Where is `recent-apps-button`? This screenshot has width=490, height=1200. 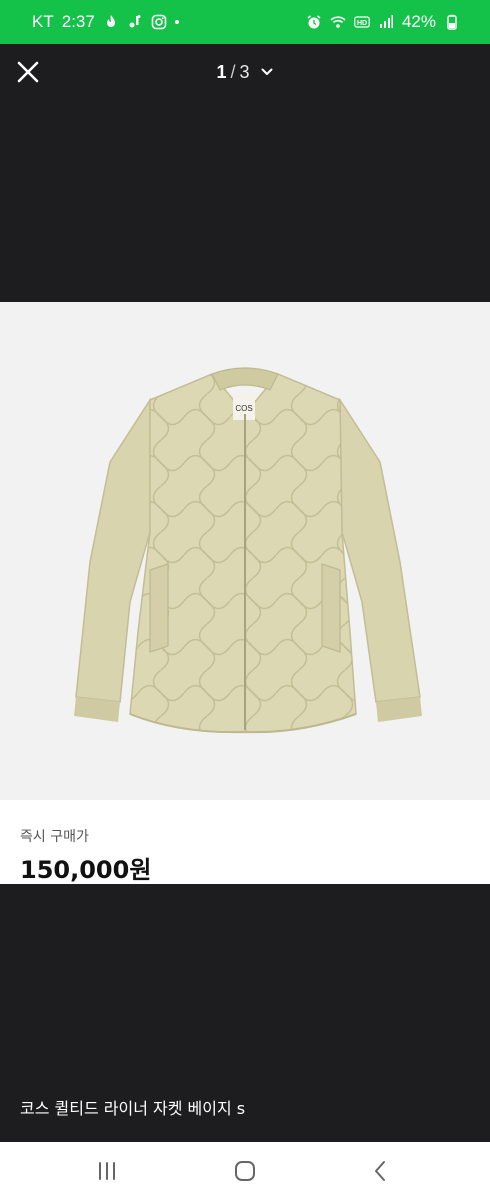
recent-apps-button is located at coordinates (107, 1171).